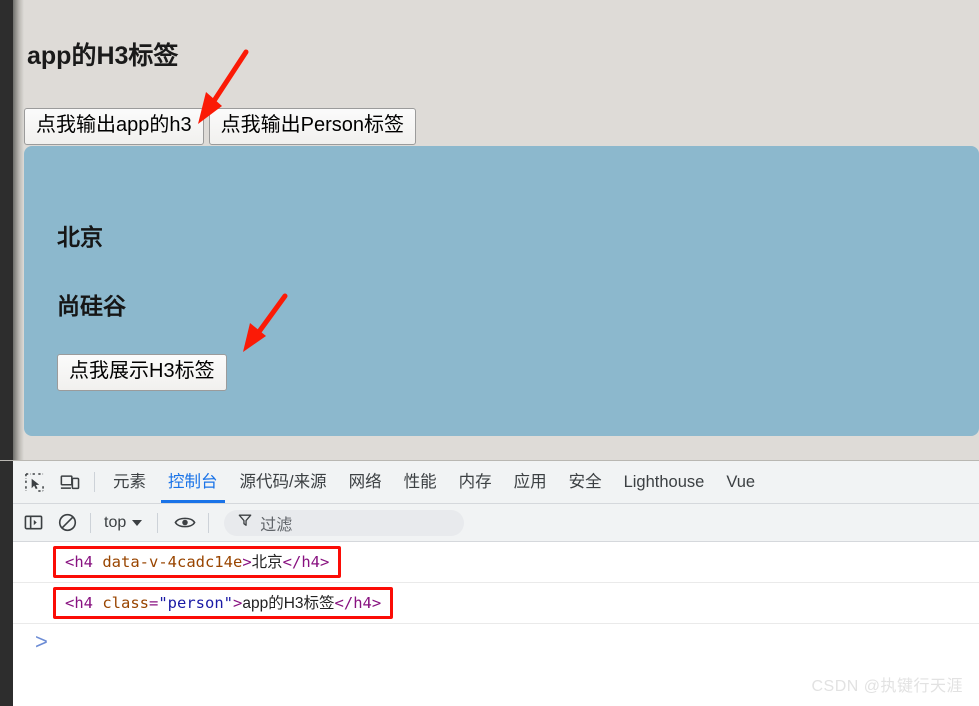 Image resolution: width=979 pixels, height=706 pixels. Describe the element at coordinates (18, 230) in the screenshot. I see `browser-left-gradient` at that location.